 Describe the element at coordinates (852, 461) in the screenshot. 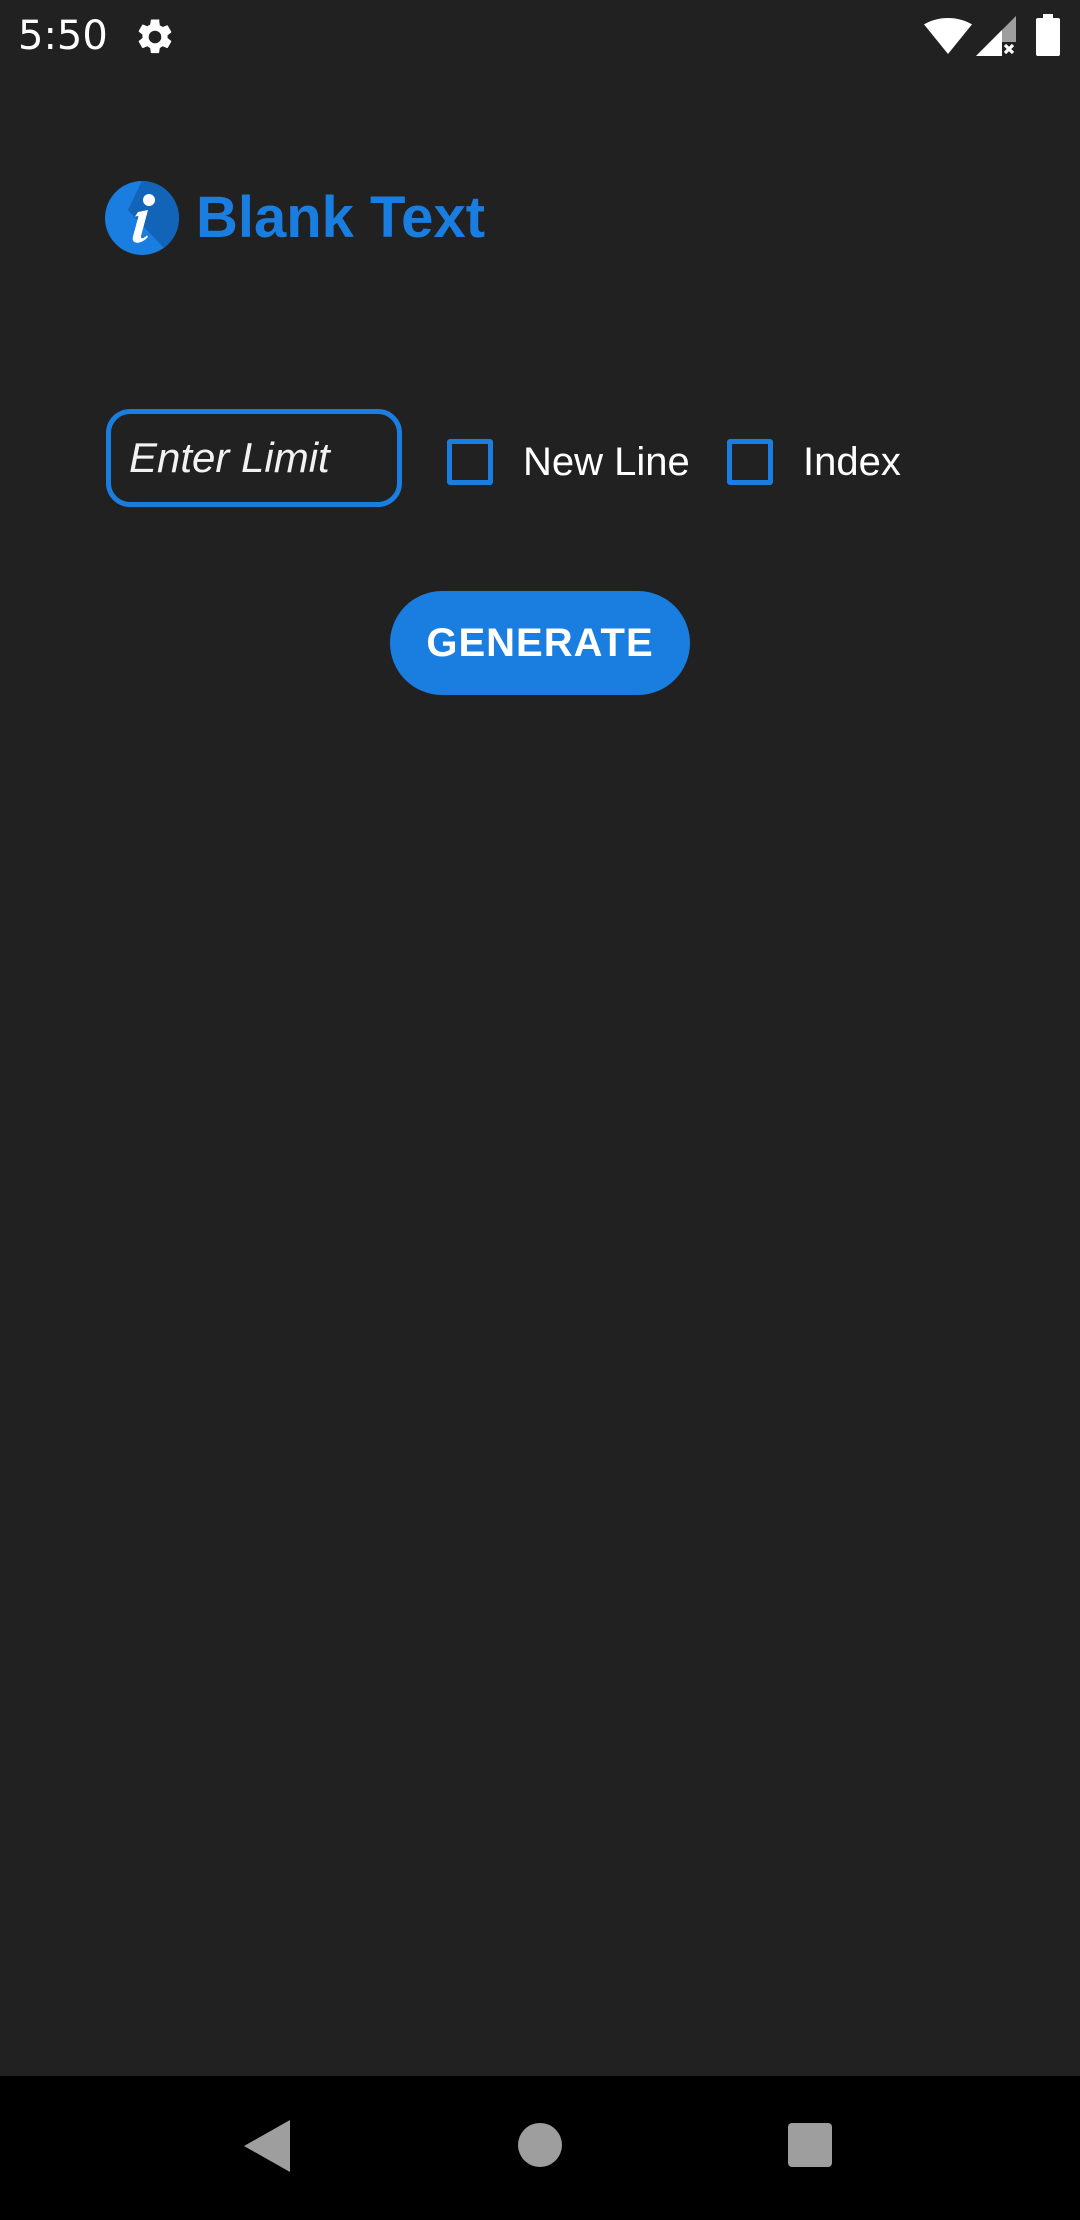

I see `index-label: Index` at that location.